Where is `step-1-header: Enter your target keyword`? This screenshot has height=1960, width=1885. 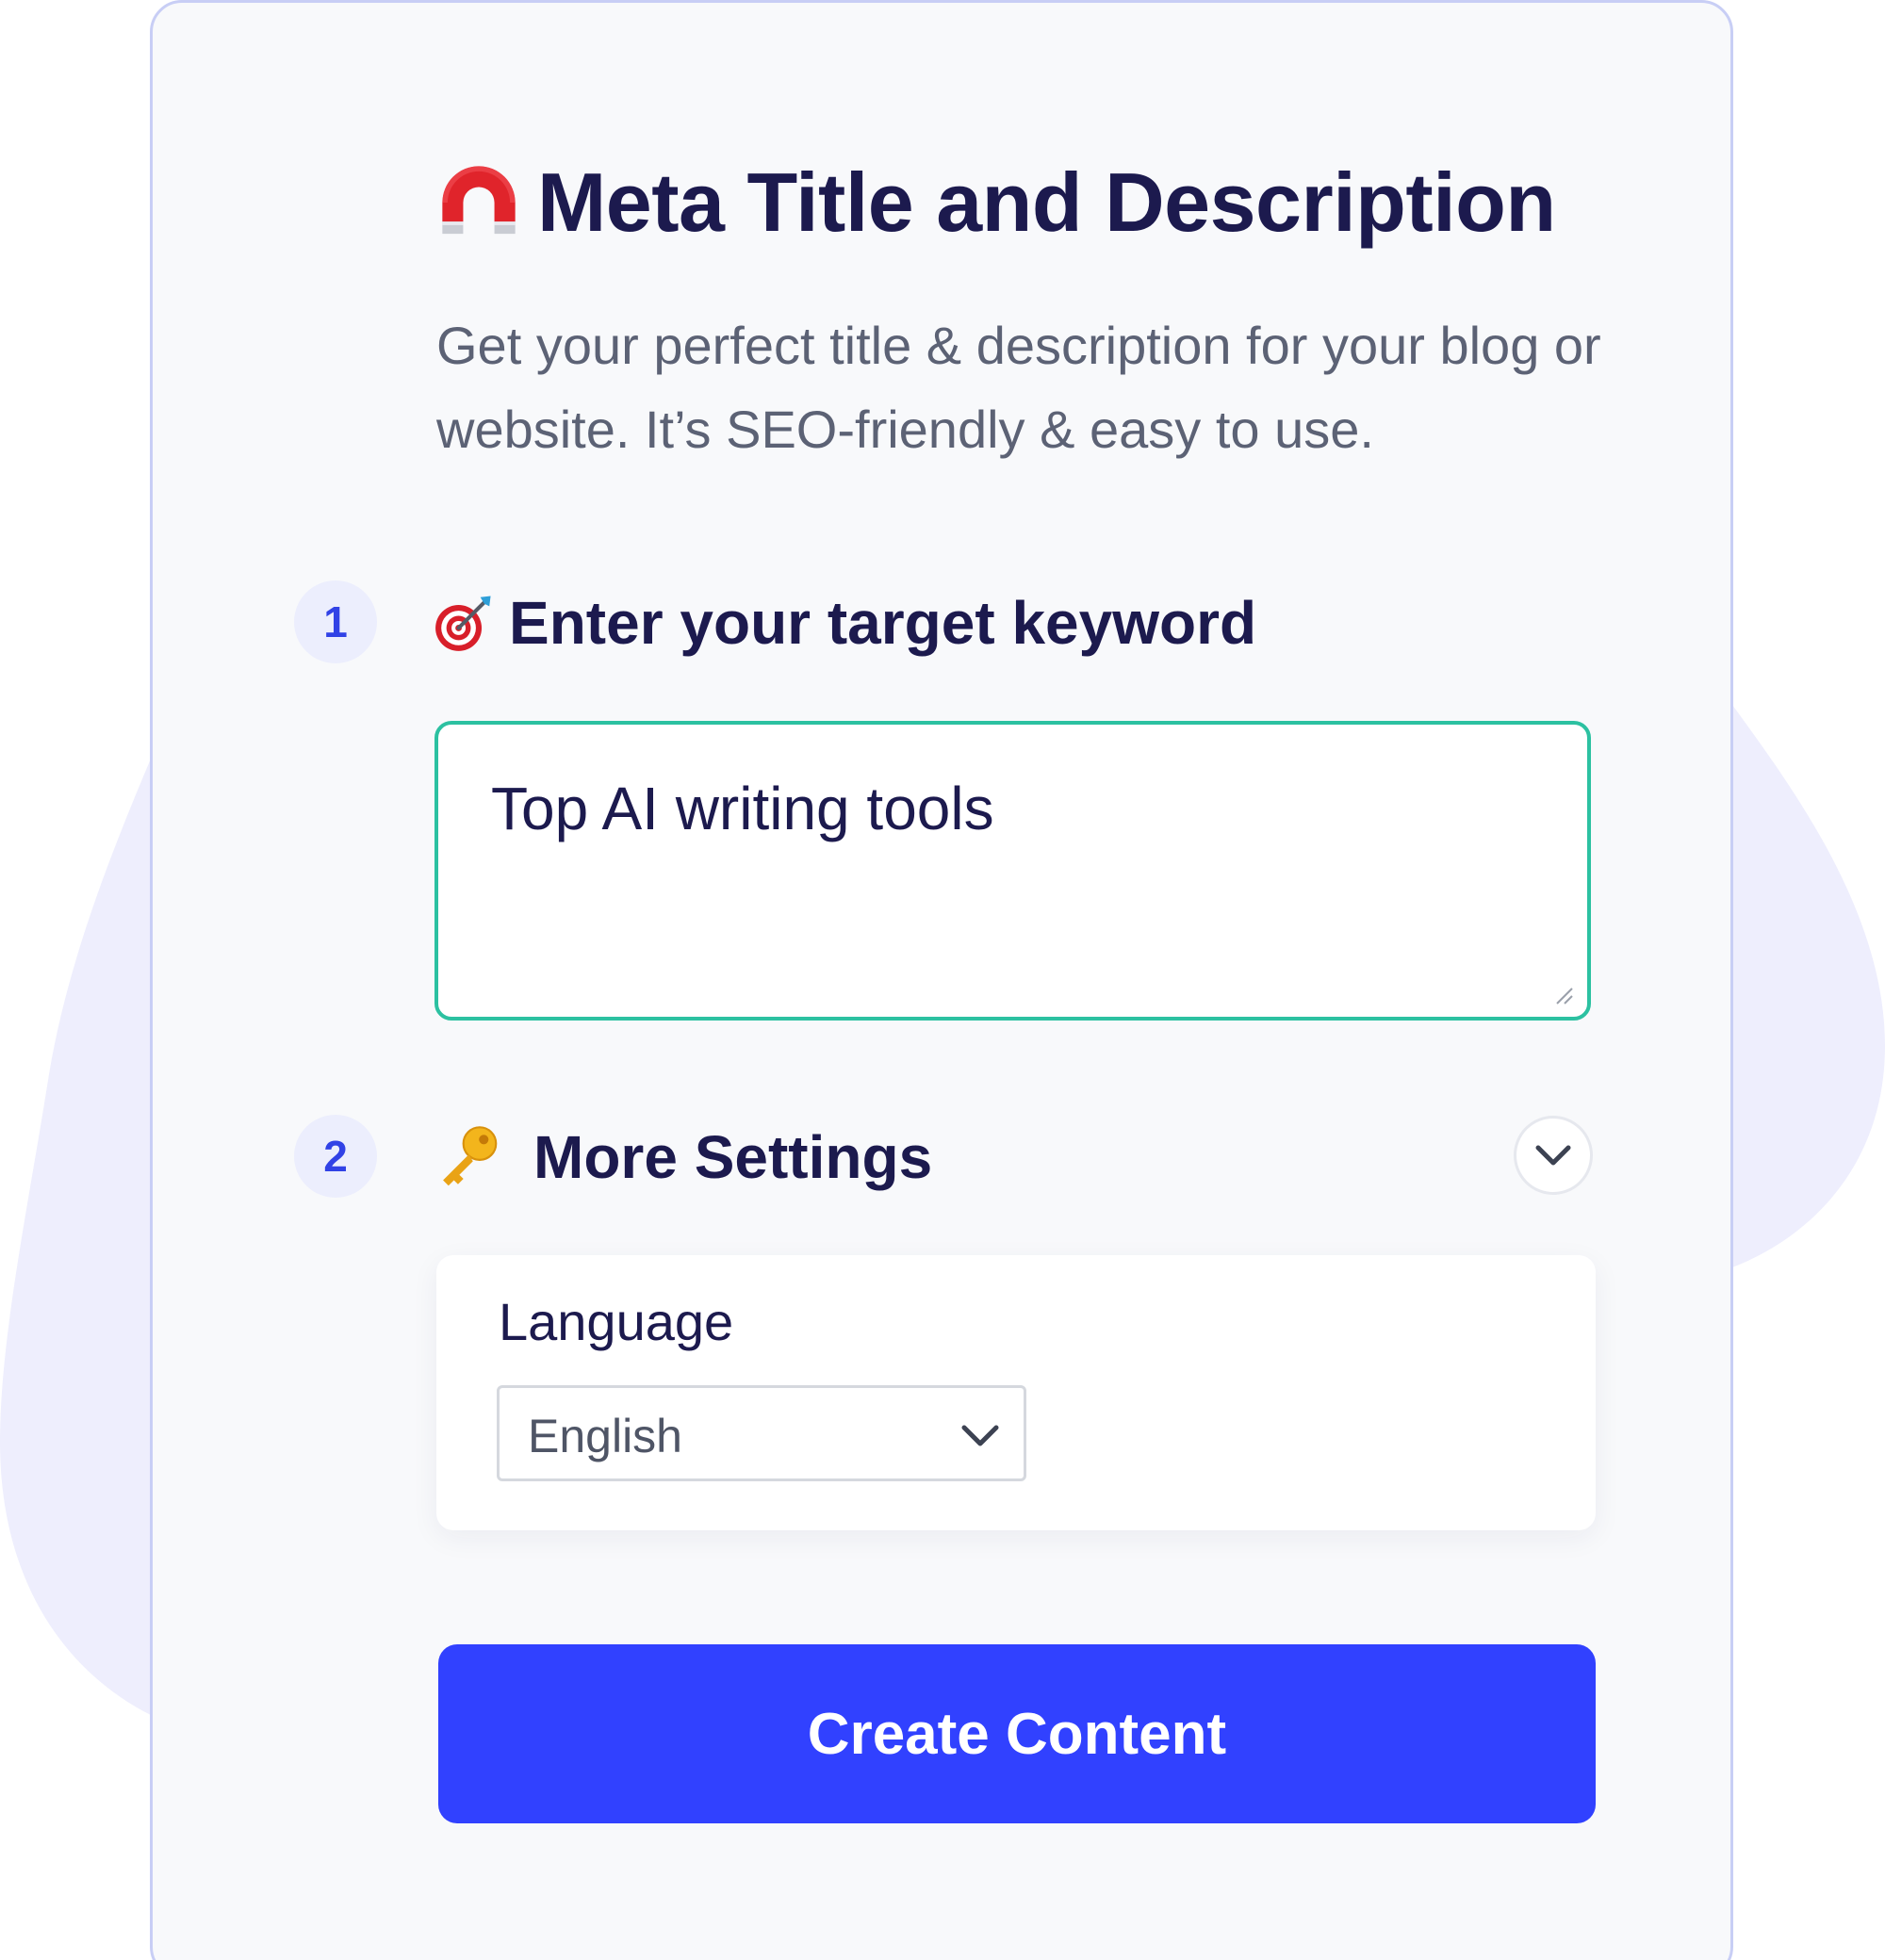 step-1-header: Enter your target keyword is located at coordinates (844, 623).